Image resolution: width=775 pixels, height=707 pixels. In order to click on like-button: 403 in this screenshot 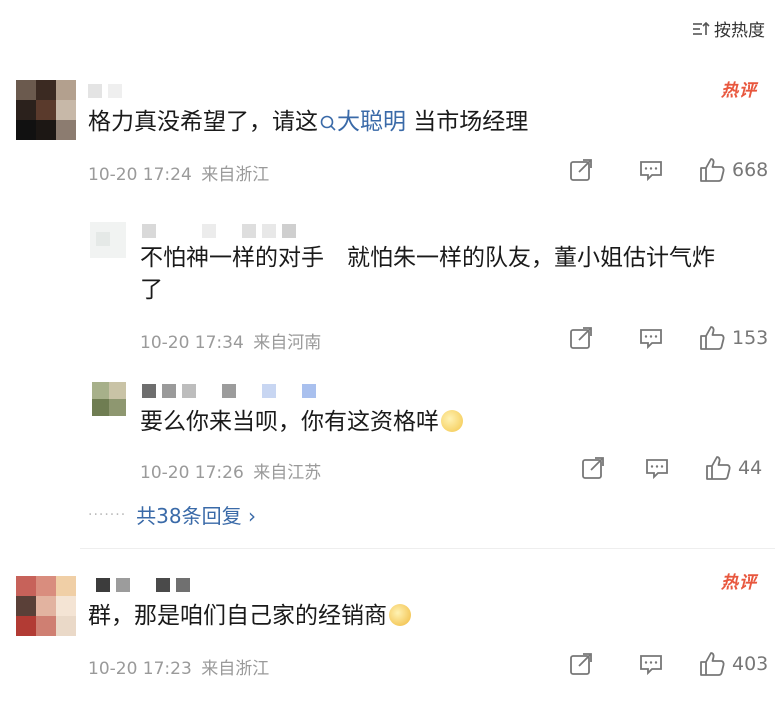, I will do `click(733, 664)`.